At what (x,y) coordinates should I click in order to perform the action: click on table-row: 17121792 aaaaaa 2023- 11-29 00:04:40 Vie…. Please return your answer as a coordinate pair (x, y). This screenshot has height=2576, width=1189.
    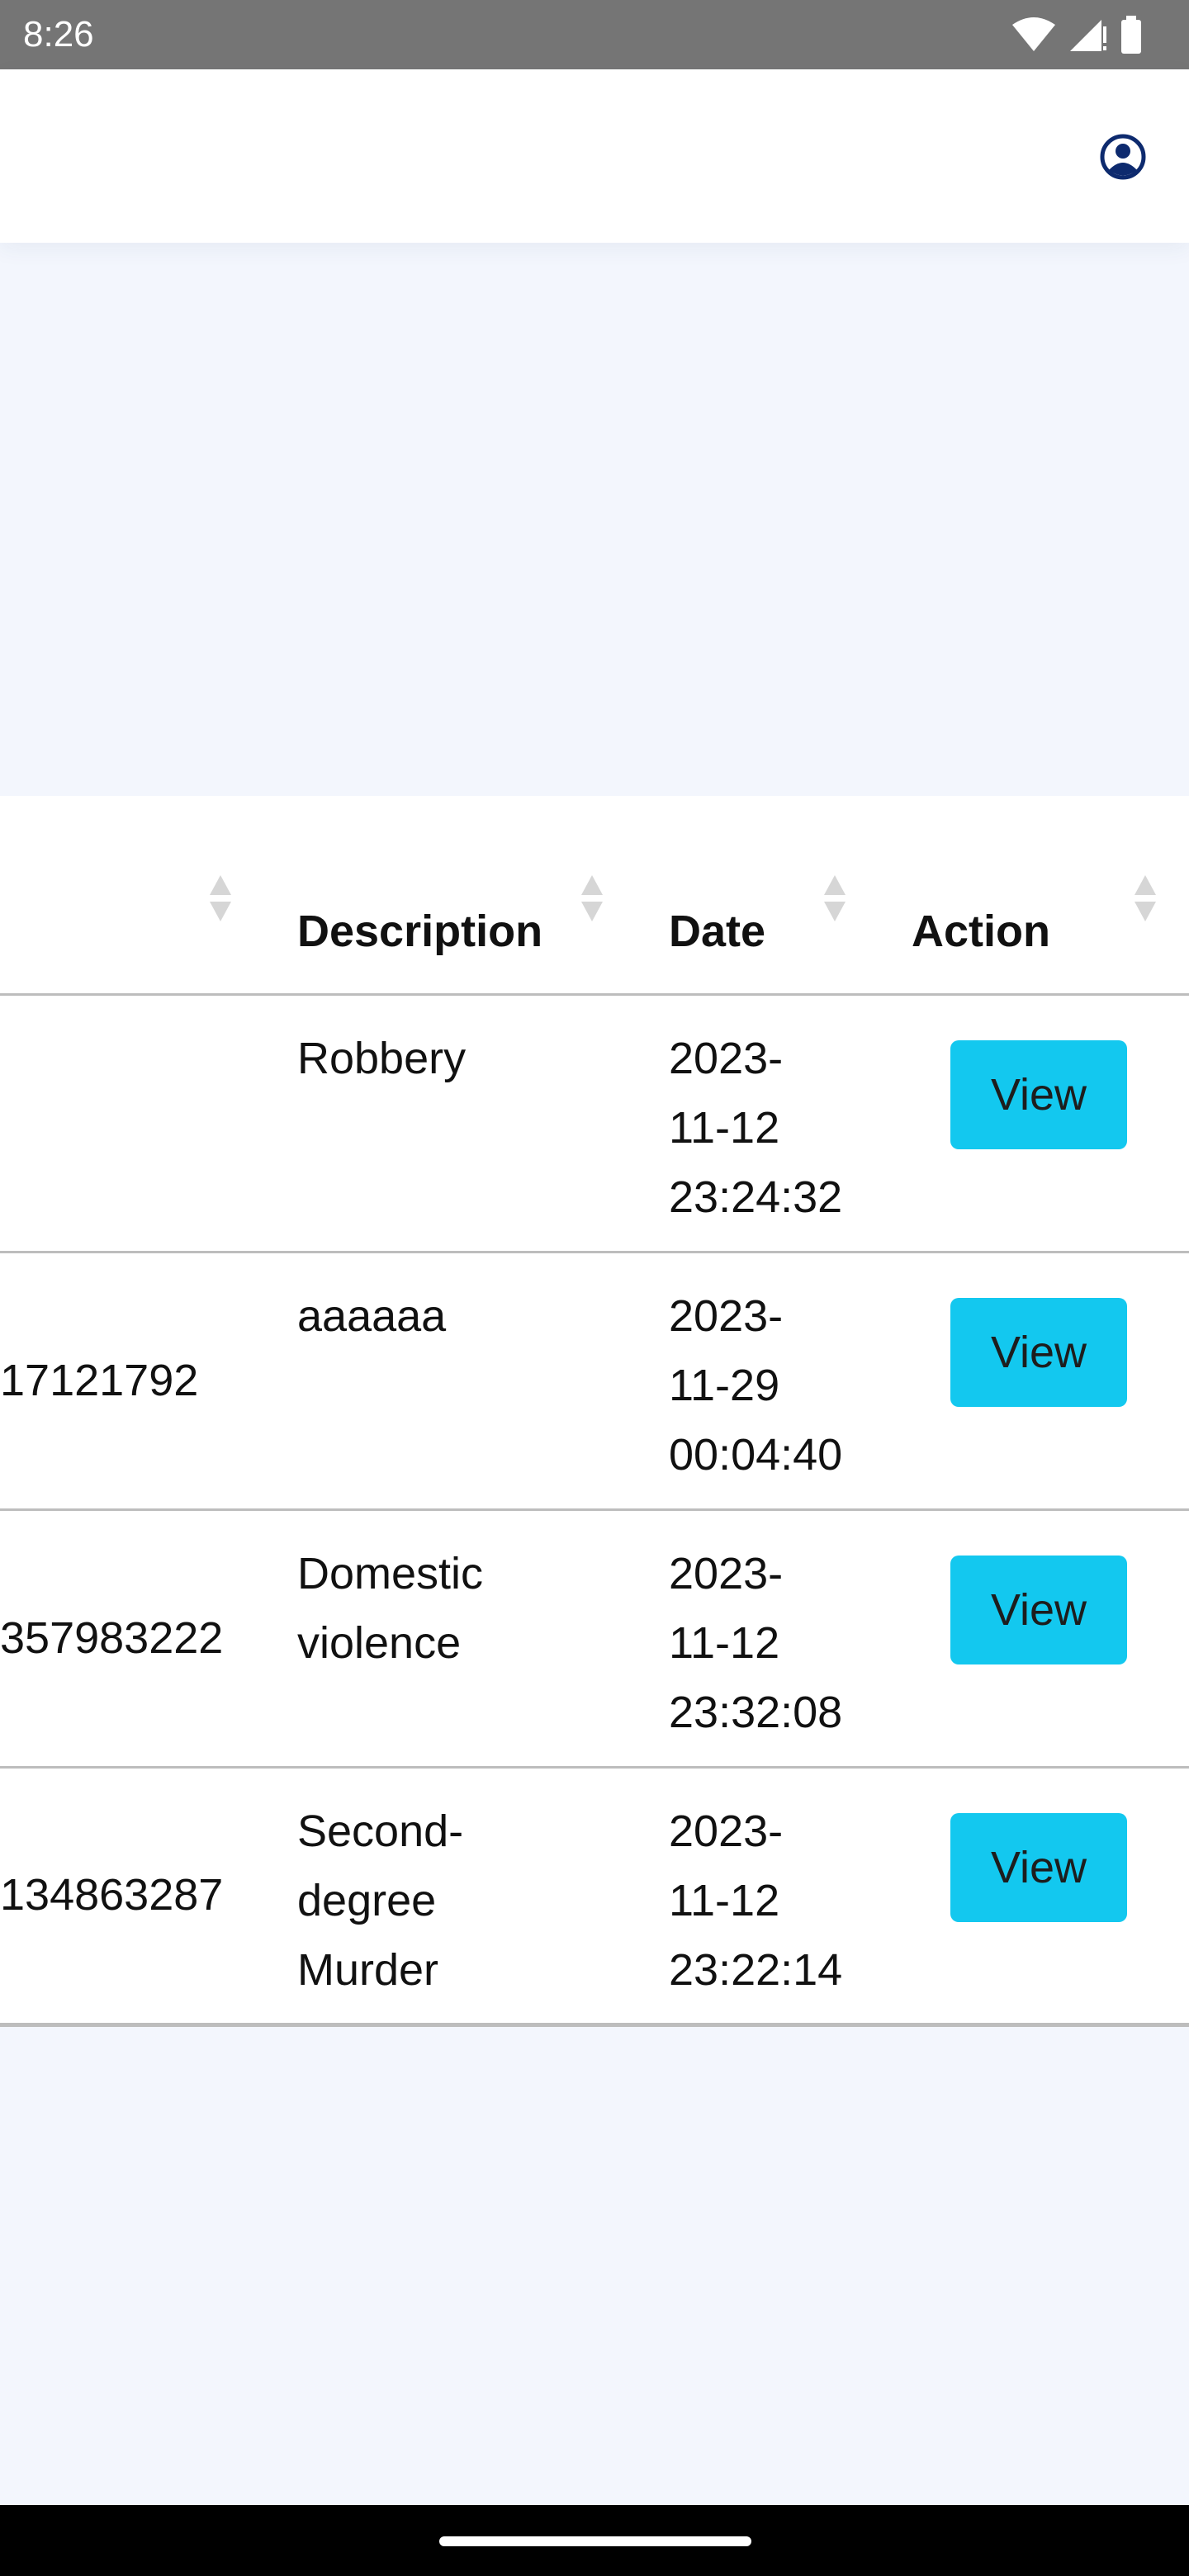
    Looking at the image, I should click on (594, 1380).